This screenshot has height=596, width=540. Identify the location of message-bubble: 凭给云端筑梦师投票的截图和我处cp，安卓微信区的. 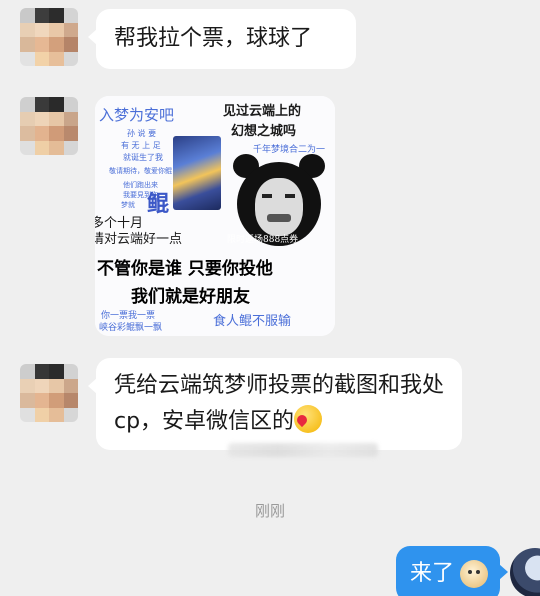
(275, 404).